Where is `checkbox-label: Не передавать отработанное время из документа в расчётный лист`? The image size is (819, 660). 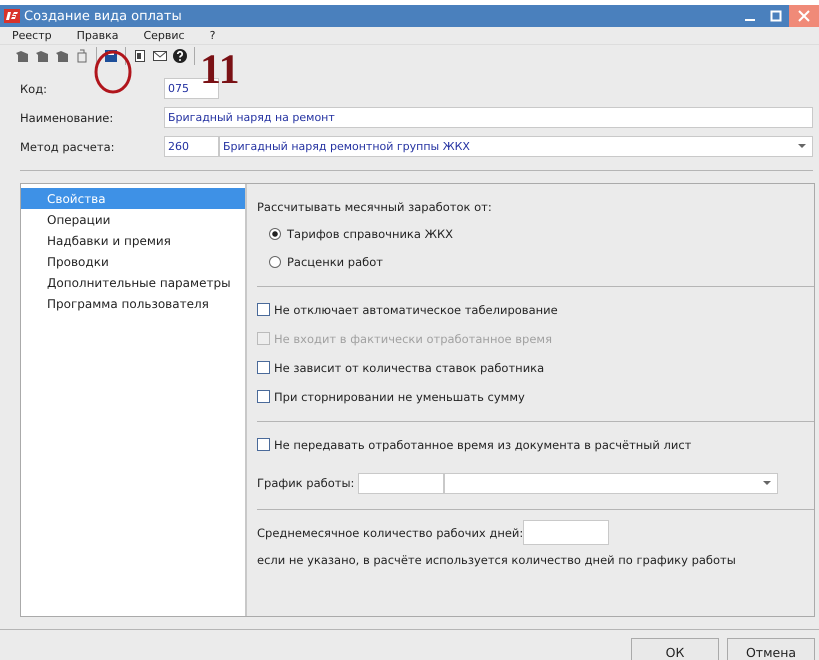
checkbox-label: Не передавать отработанное время из документа в расчётный лист is located at coordinates (483, 445).